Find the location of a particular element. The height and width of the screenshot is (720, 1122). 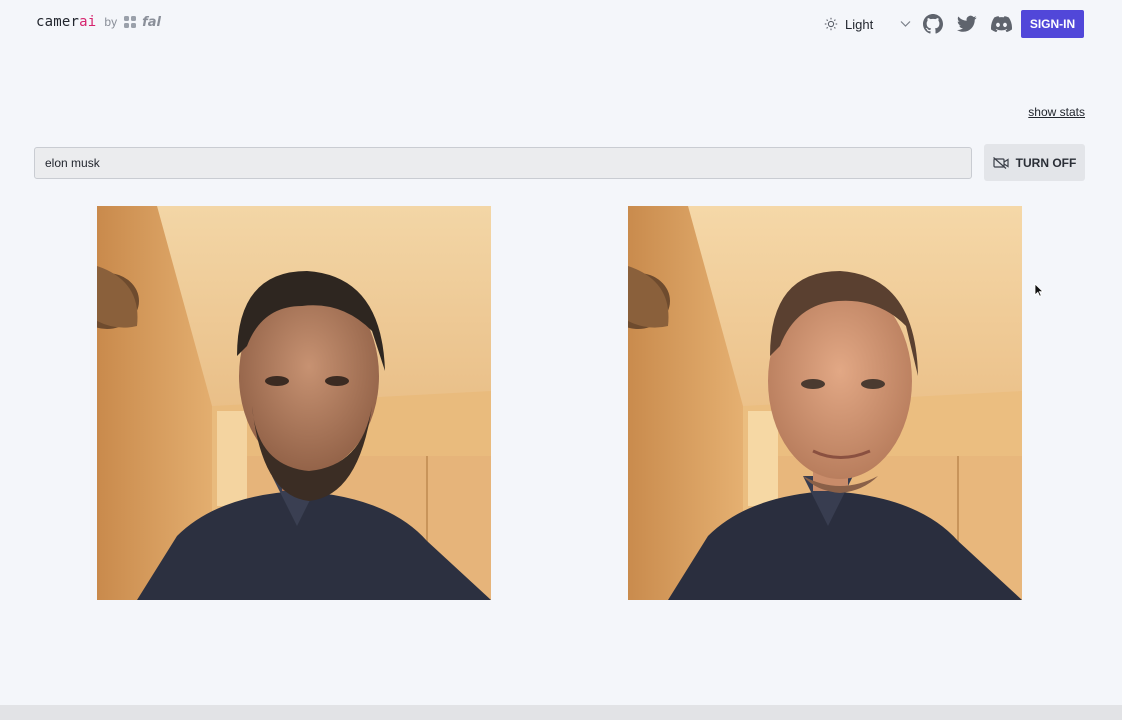

sign-in-button: SIGN-IN is located at coordinates (1052, 24).